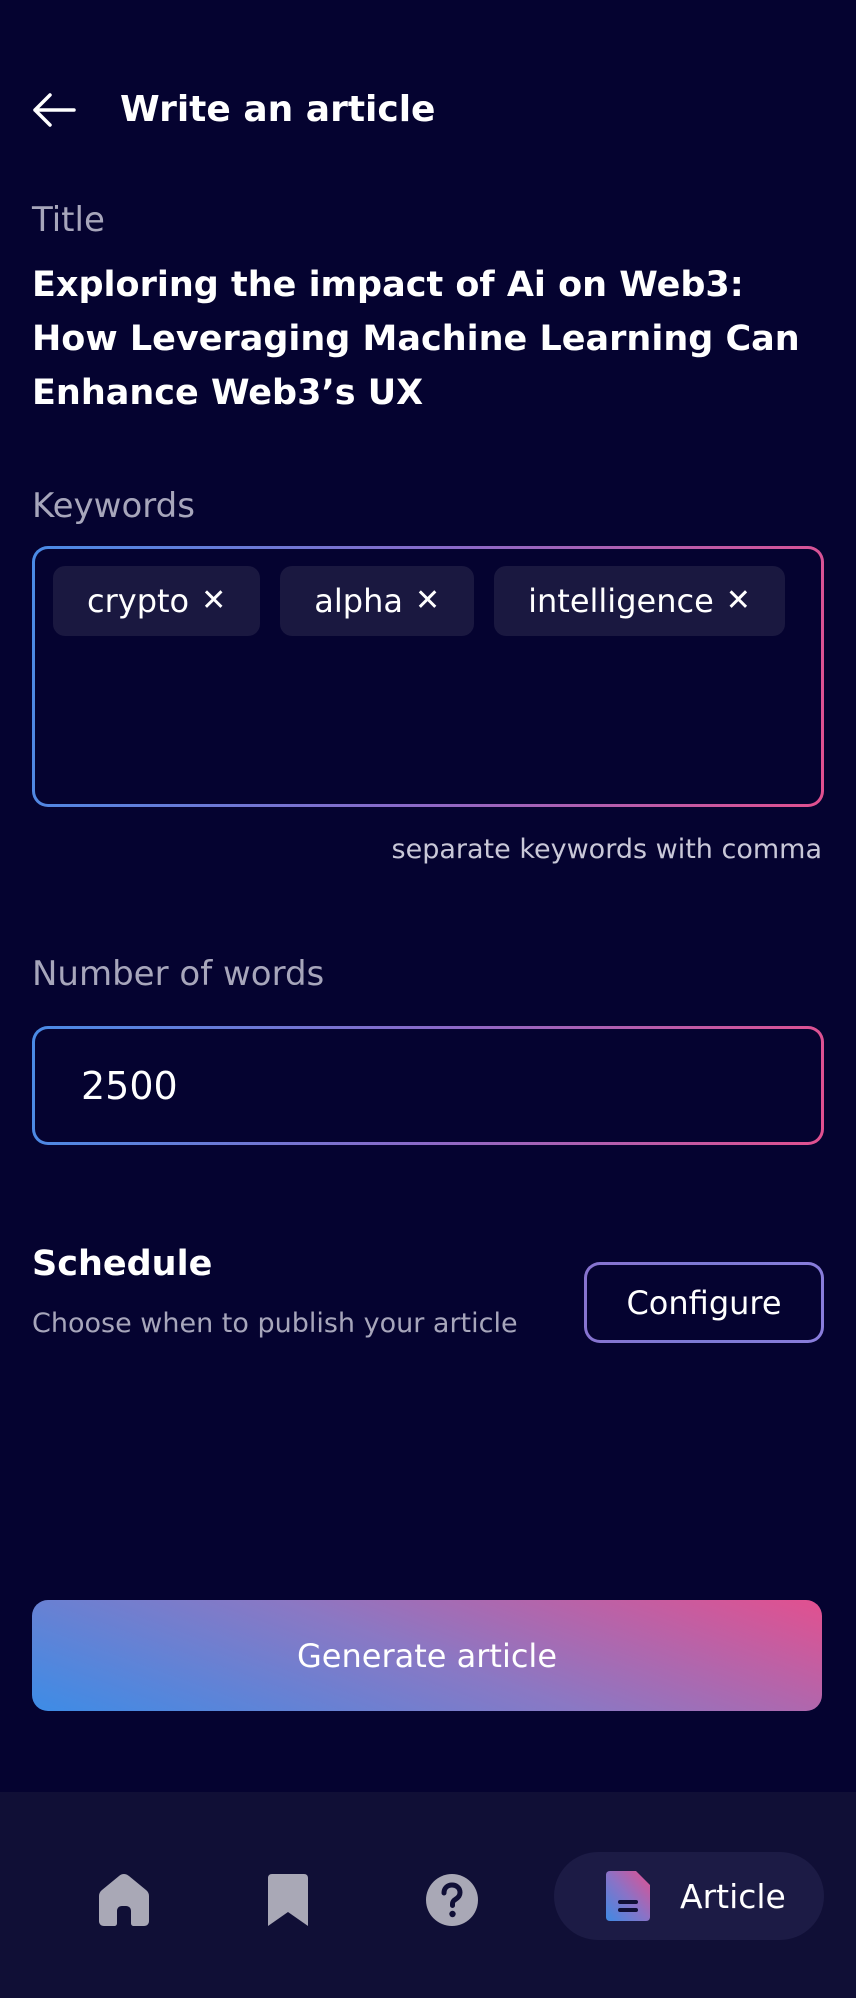 The height and width of the screenshot is (1998, 856). Describe the element at coordinates (428, 676) in the screenshot. I see `keywords-input: crypto ✕ alpha ✕ intelligence ✕` at that location.